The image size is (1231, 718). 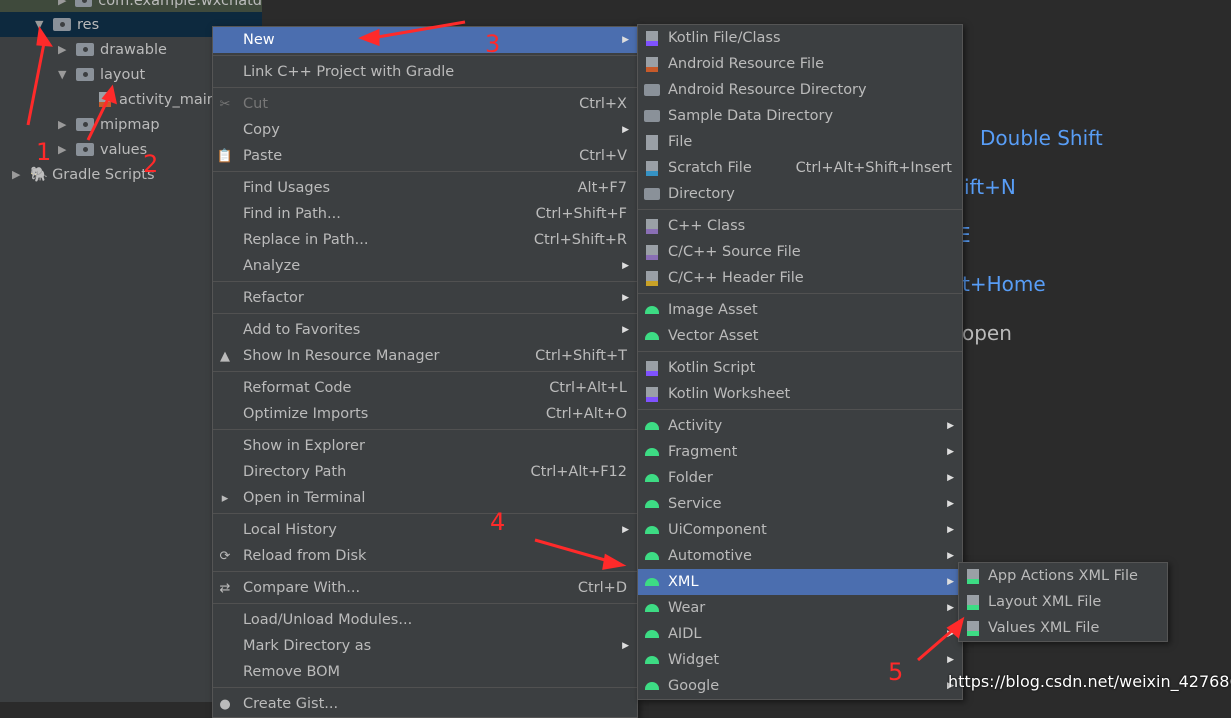 What do you see at coordinates (1089, 681) in the screenshot?
I see `watermark: https://blog.csdn.net/weixin_42768634` at bounding box center [1089, 681].